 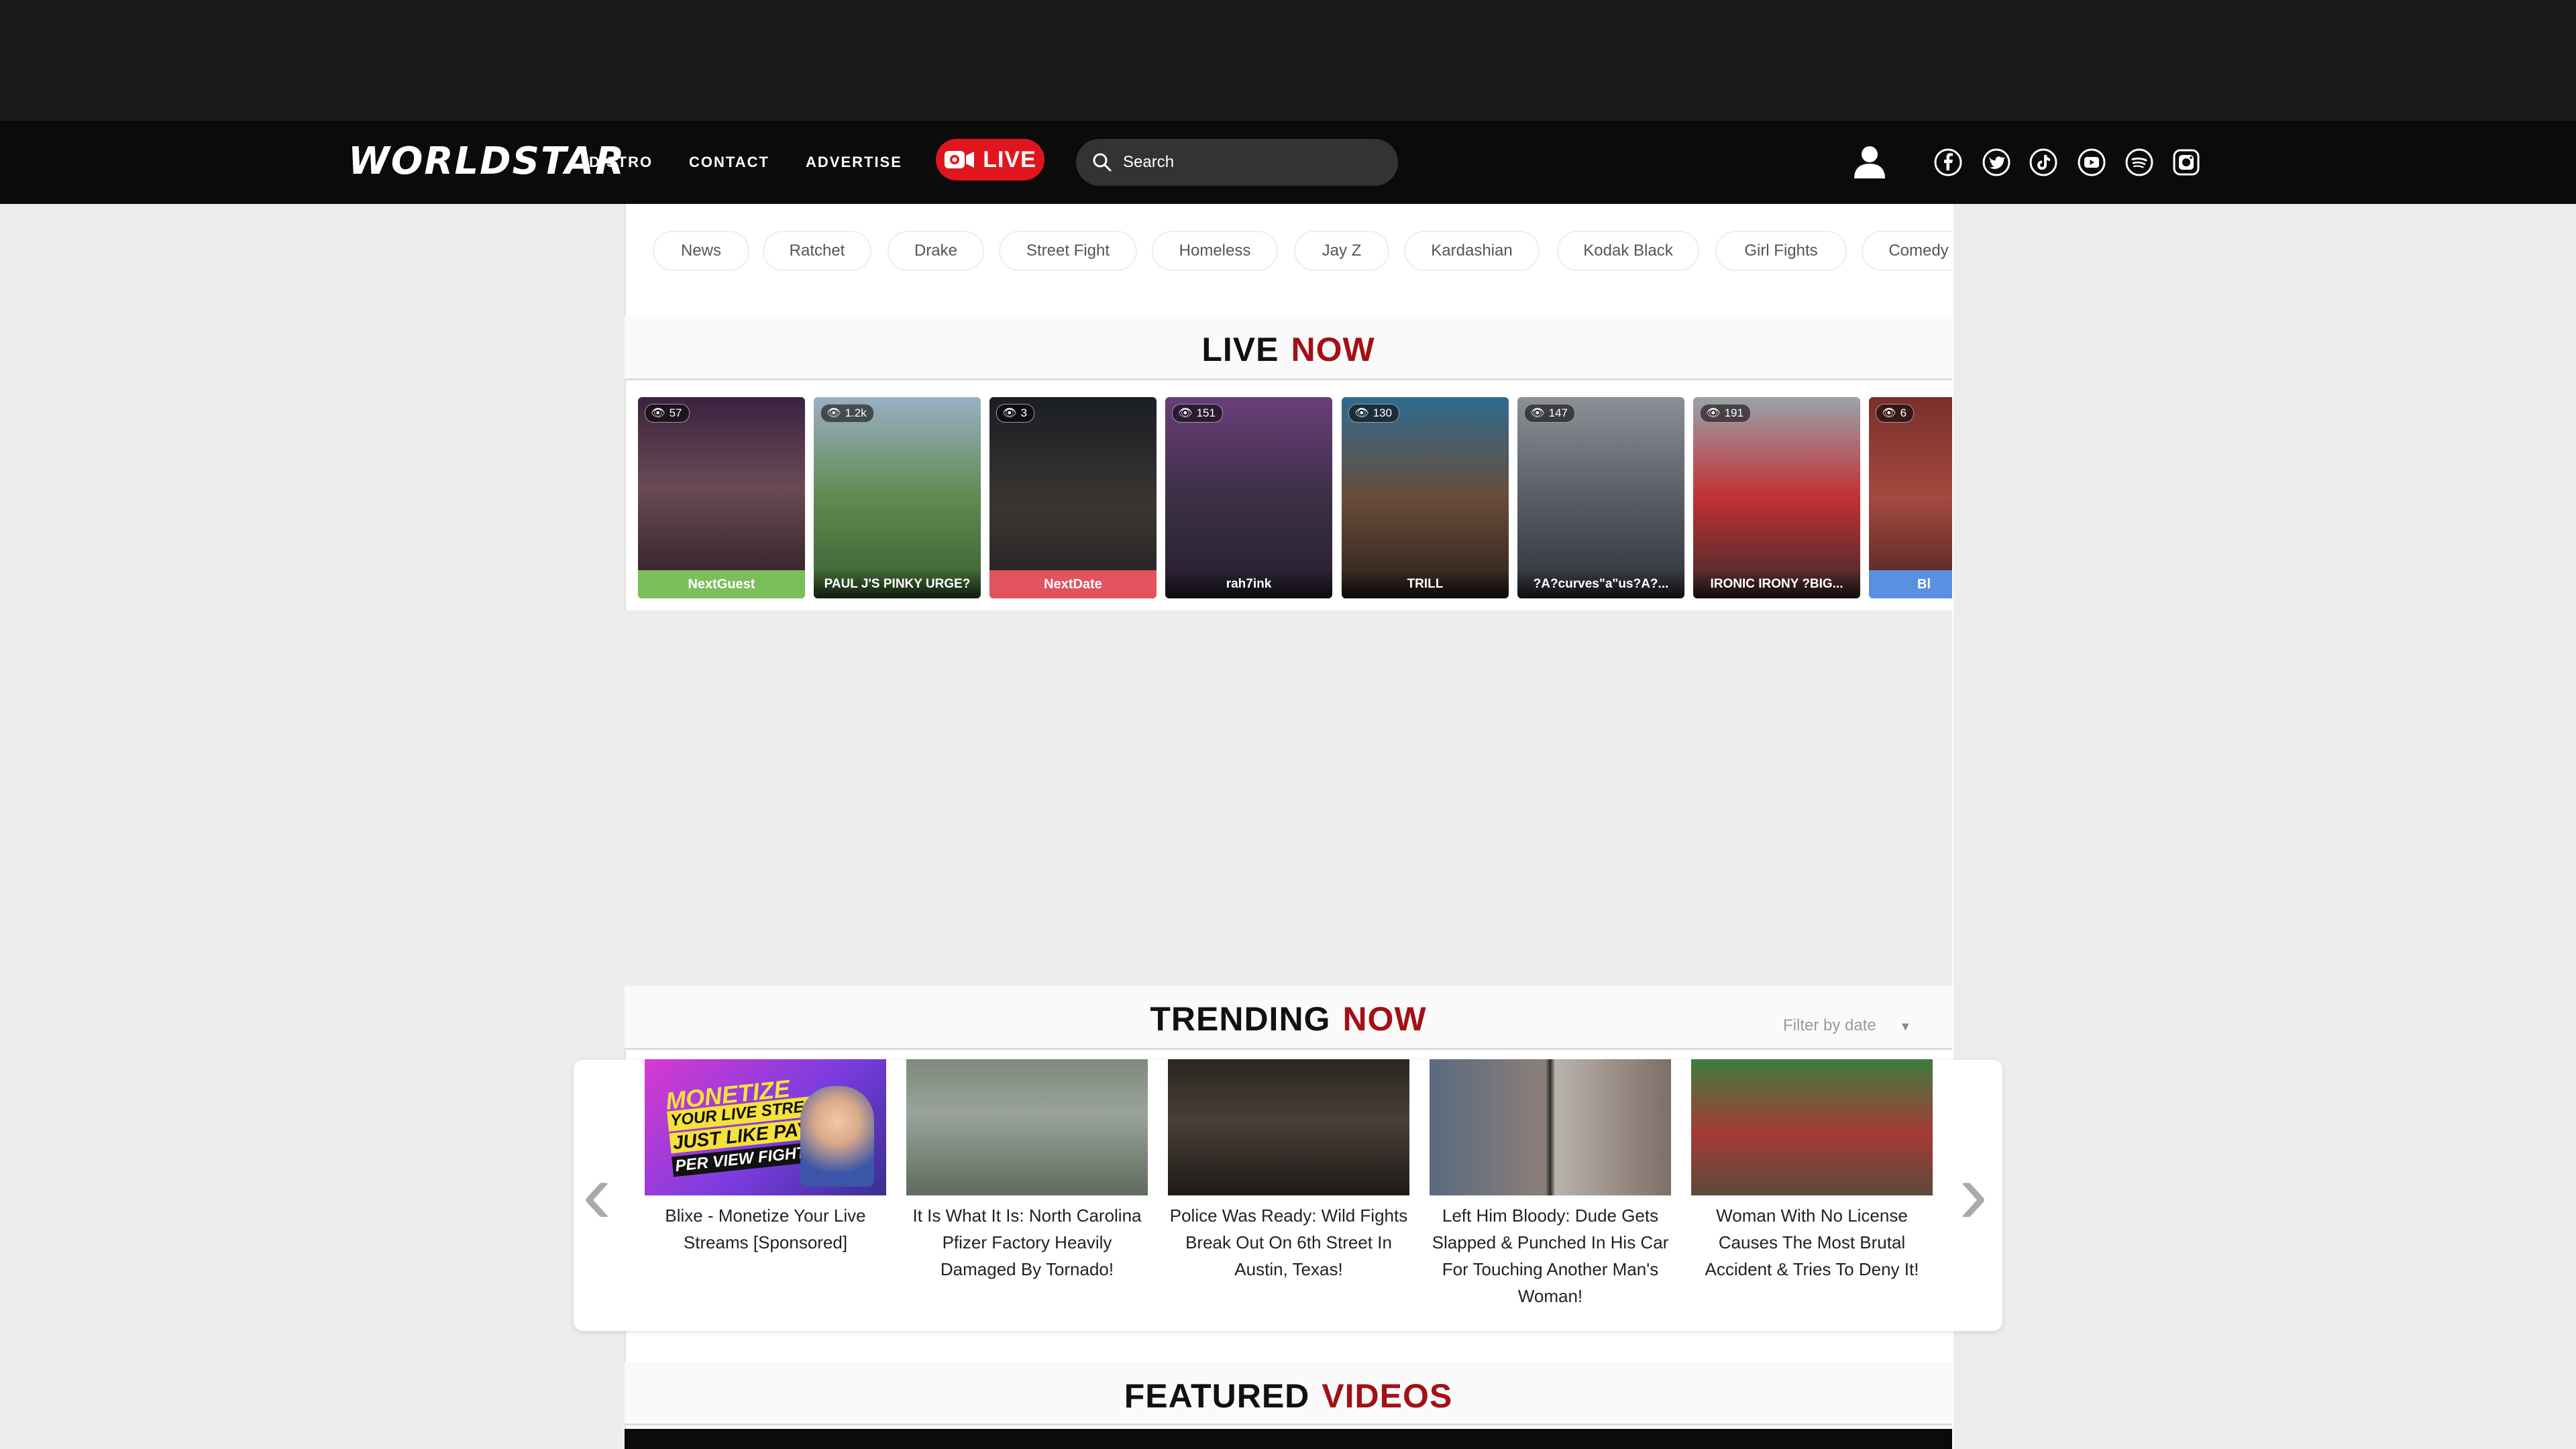 I want to click on view-count: 👁 191, so click(x=1725, y=413).